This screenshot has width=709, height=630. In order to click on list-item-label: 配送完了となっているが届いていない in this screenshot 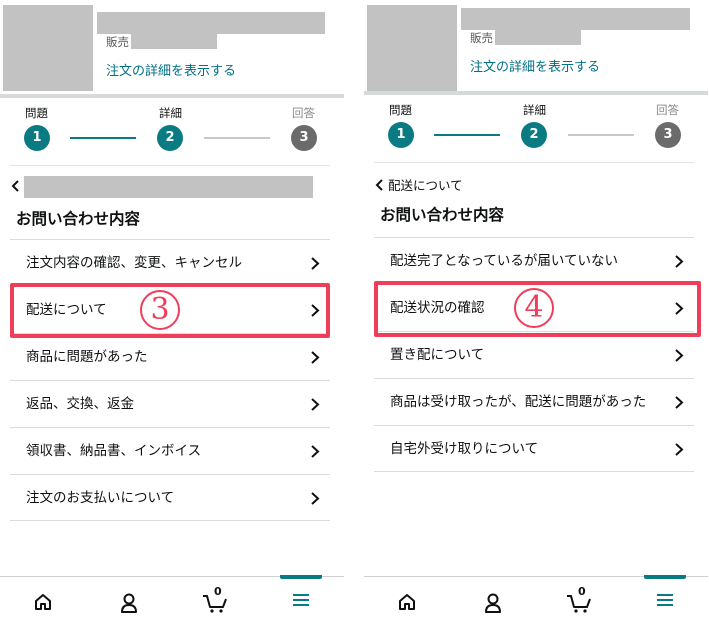, I will do `click(504, 261)`.